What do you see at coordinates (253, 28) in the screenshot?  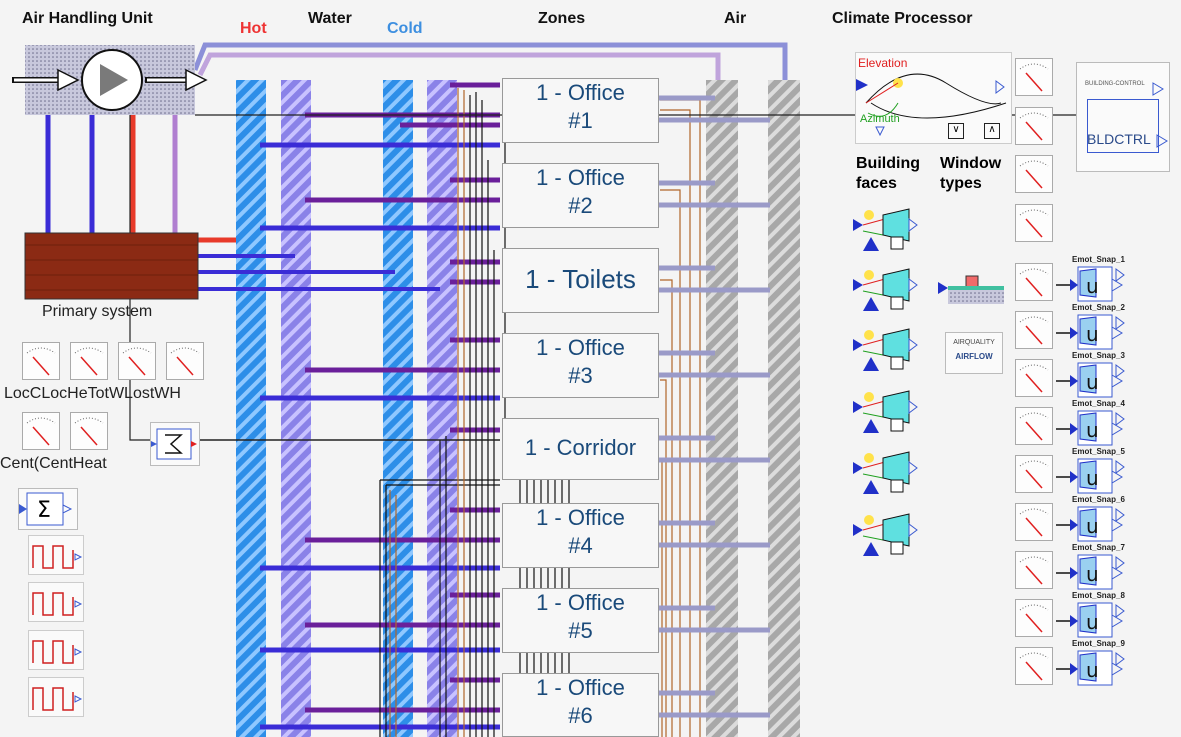 I see `header-hot: Hot` at bounding box center [253, 28].